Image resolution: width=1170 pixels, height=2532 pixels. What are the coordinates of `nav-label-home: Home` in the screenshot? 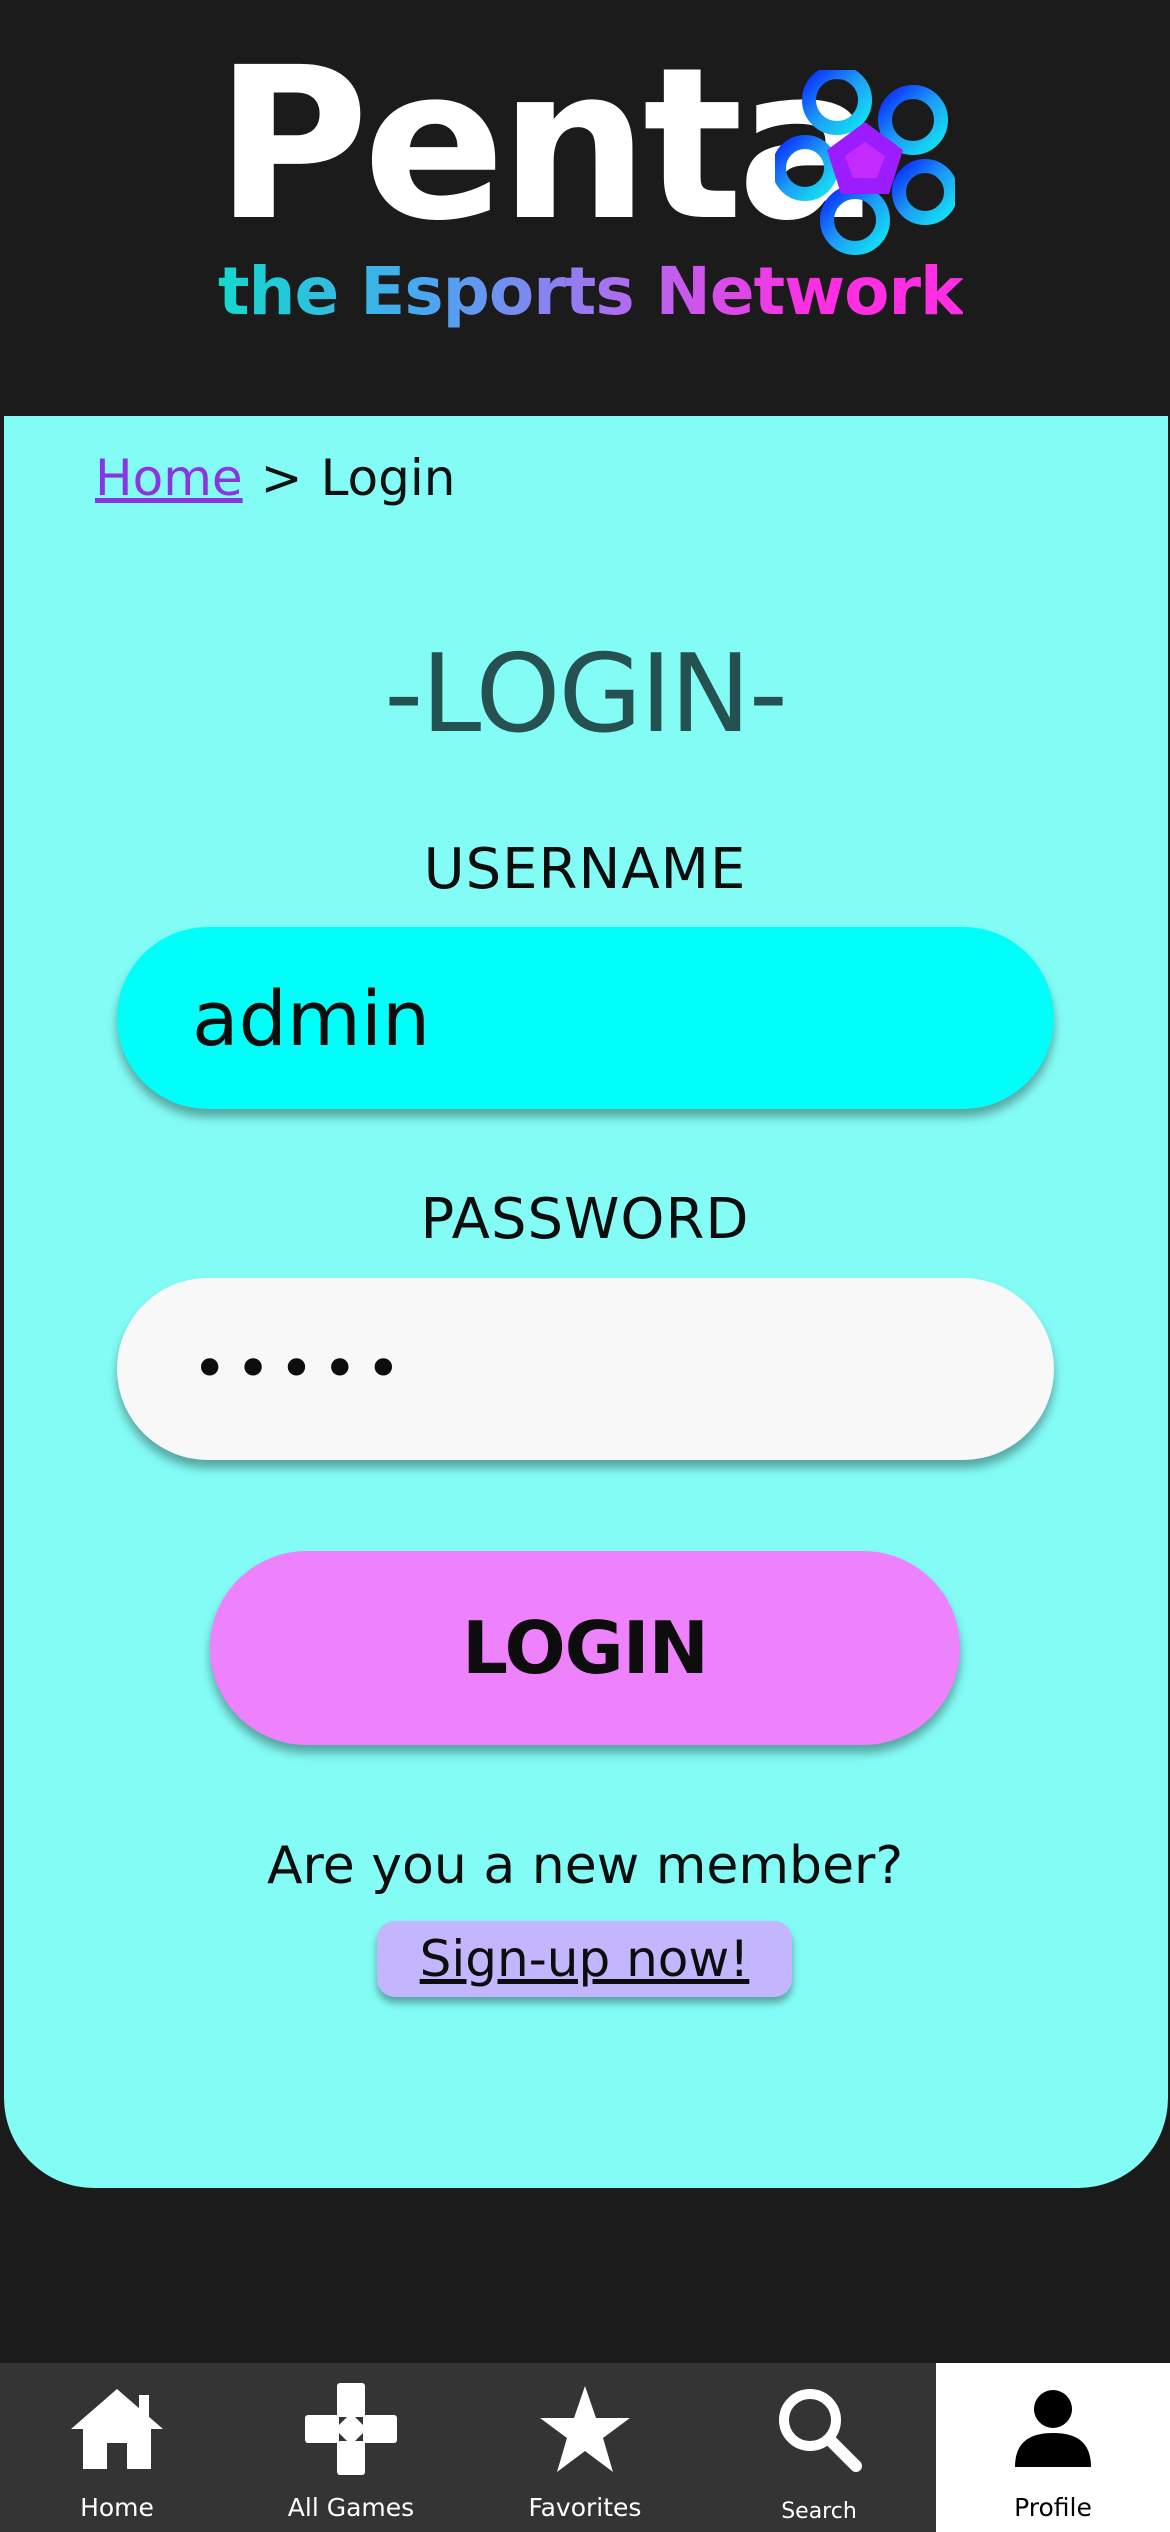 It's located at (117, 2507).